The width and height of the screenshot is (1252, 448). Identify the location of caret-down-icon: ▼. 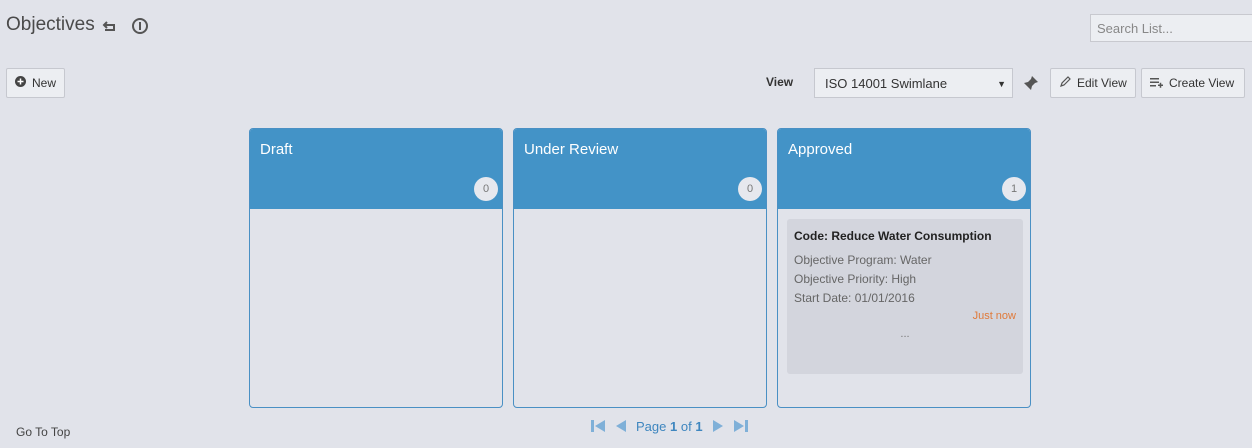
(1001, 84).